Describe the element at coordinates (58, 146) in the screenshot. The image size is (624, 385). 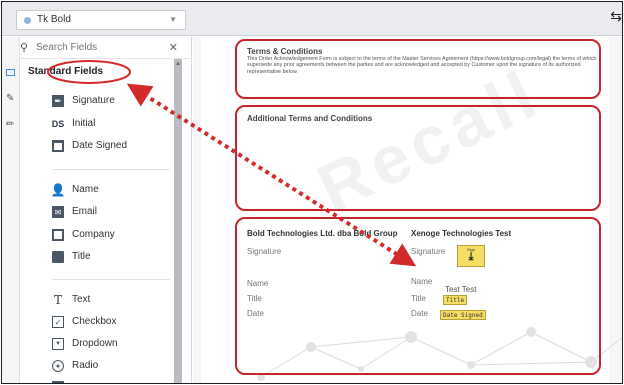
I see `calendar-icon` at that location.